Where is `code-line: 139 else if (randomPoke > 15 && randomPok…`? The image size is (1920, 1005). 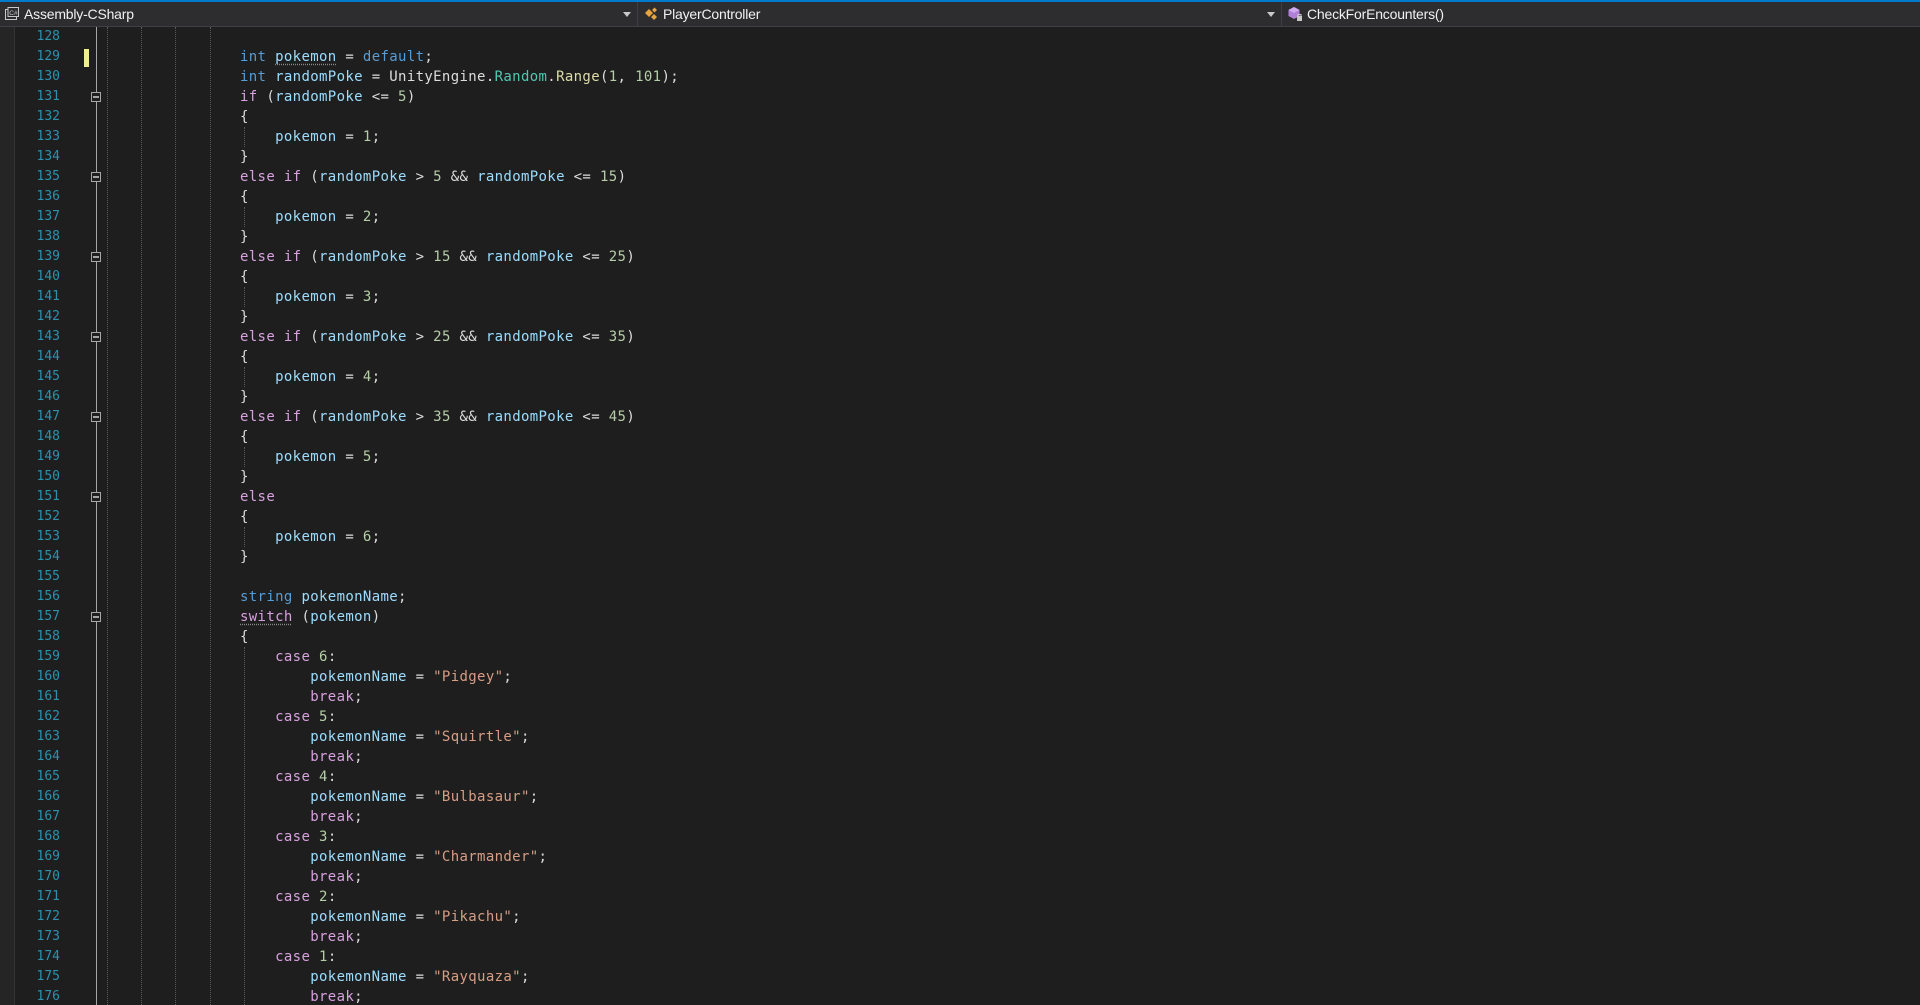 code-line: 139 else if (randomPoke > 15 && randomPok… is located at coordinates (960, 257).